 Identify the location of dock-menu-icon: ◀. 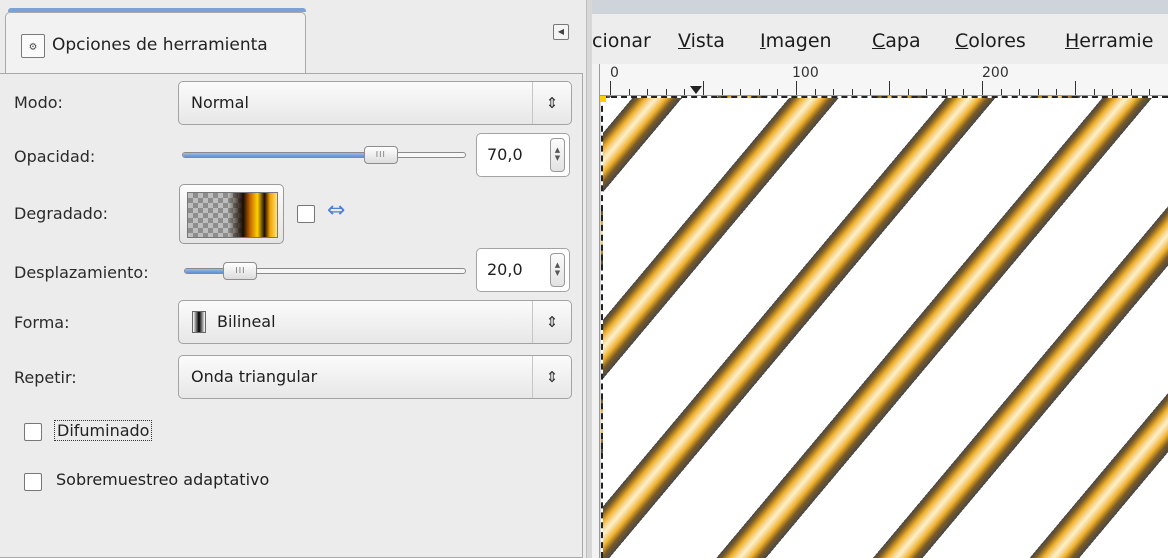
(561, 32).